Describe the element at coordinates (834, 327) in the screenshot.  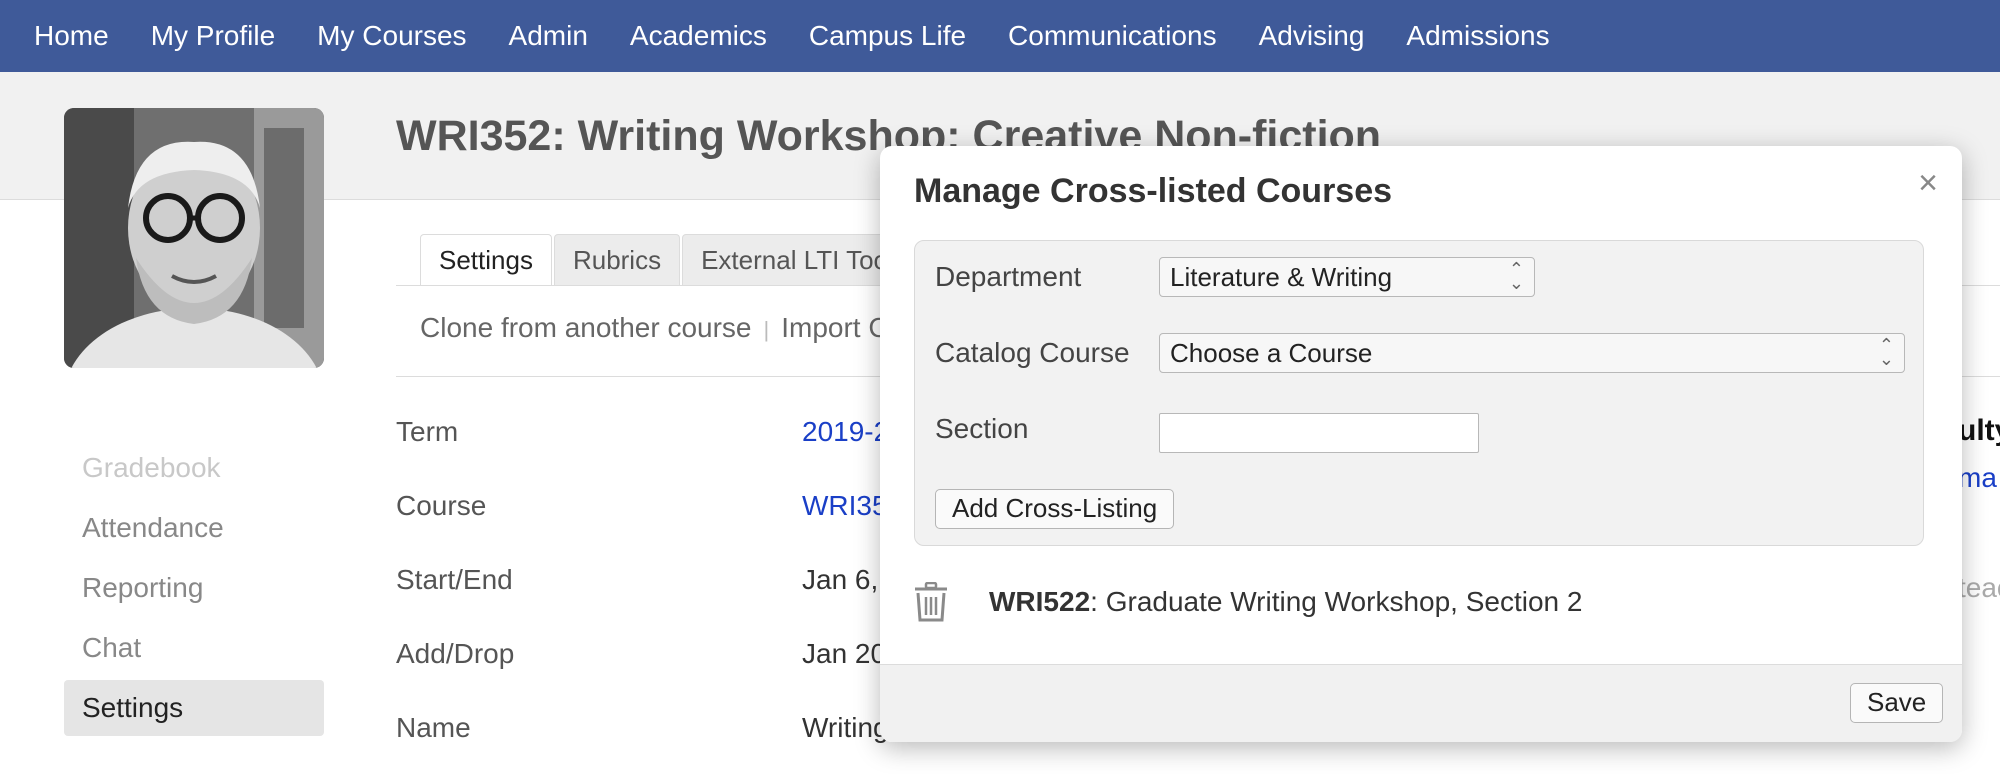
I see `import-link: Import C` at that location.